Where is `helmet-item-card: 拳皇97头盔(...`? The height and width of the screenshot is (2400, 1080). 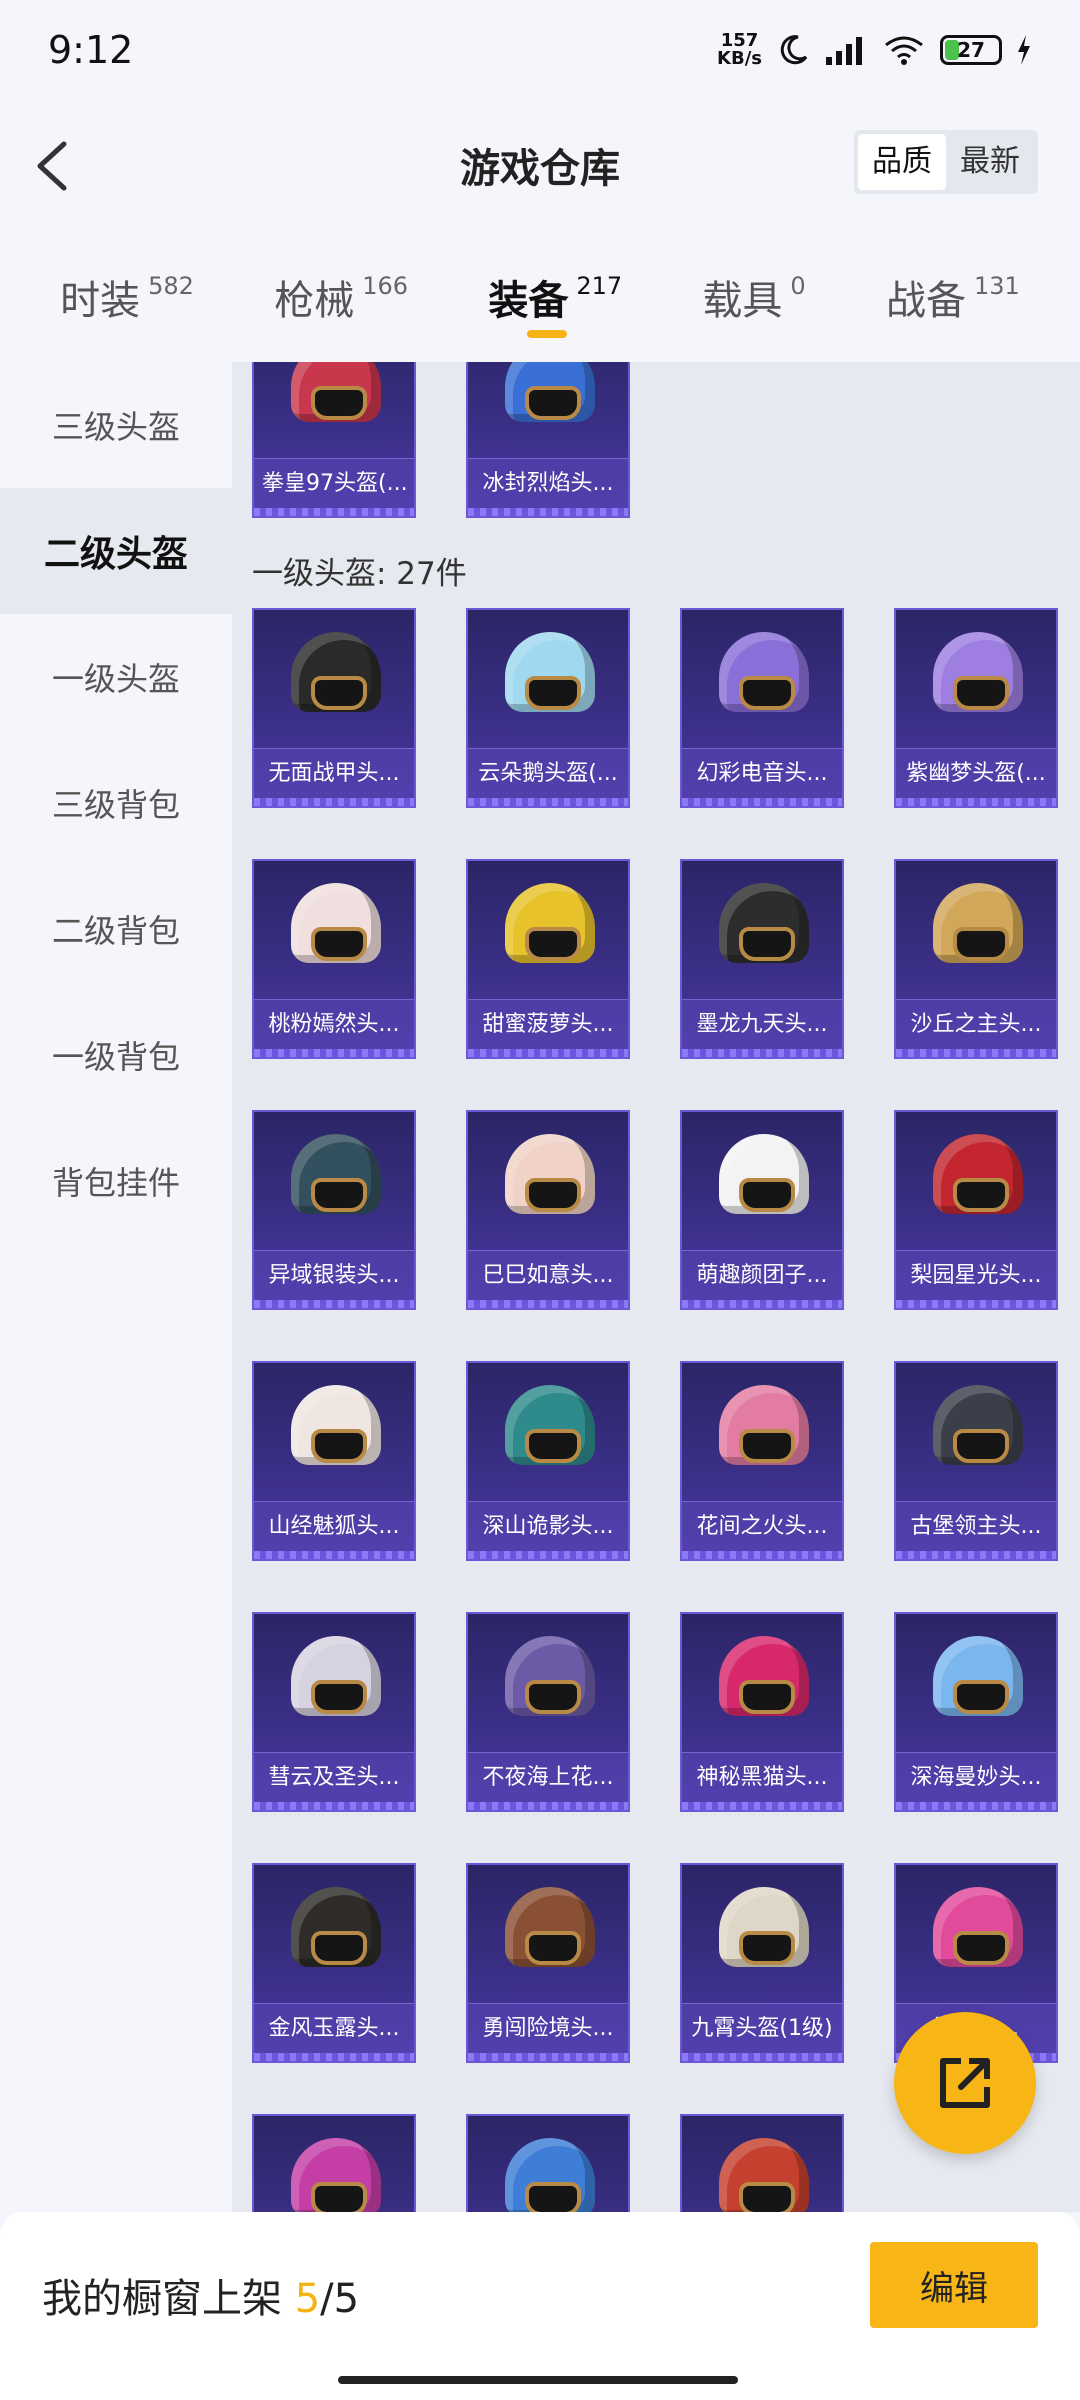 helmet-item-card: 拳皇97头盔(... is located at coordinates (334, 440).